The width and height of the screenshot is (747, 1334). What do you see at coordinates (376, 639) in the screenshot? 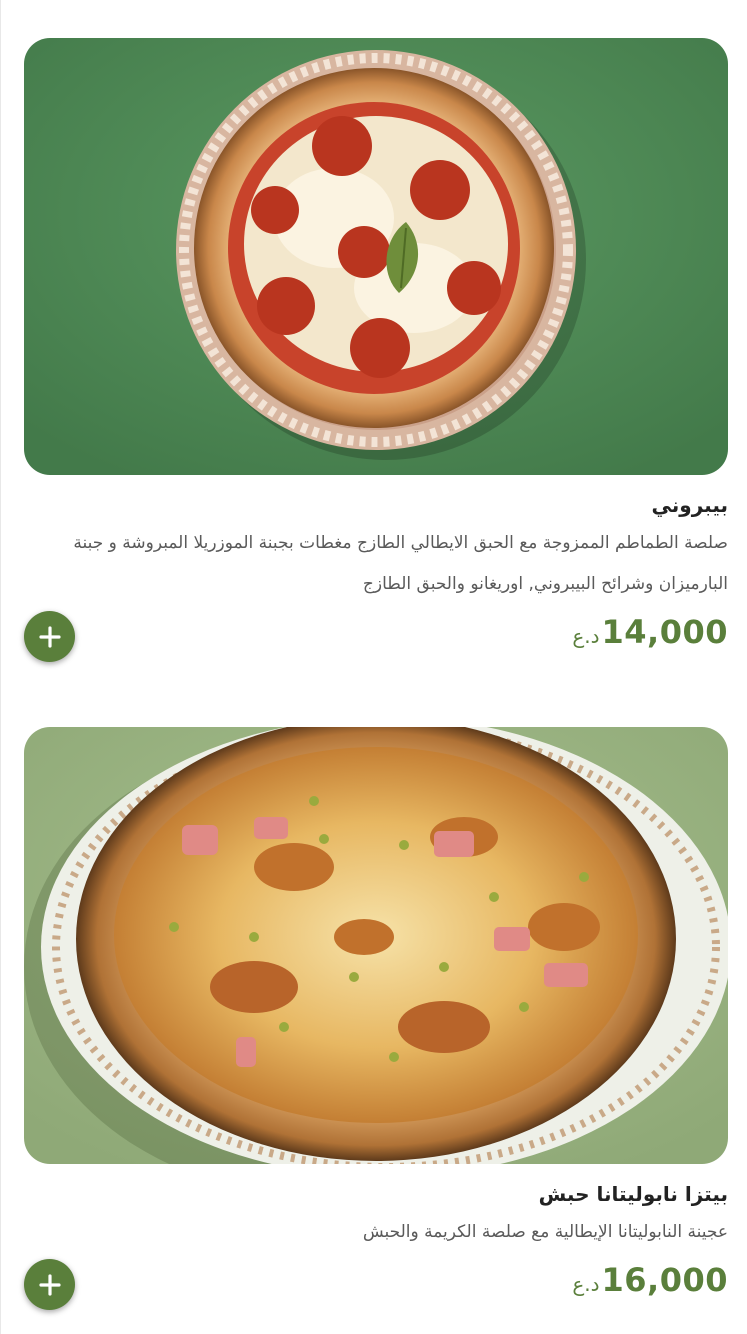
I see `price-row: د.ع 14,000` at bounding box center [376, 639].